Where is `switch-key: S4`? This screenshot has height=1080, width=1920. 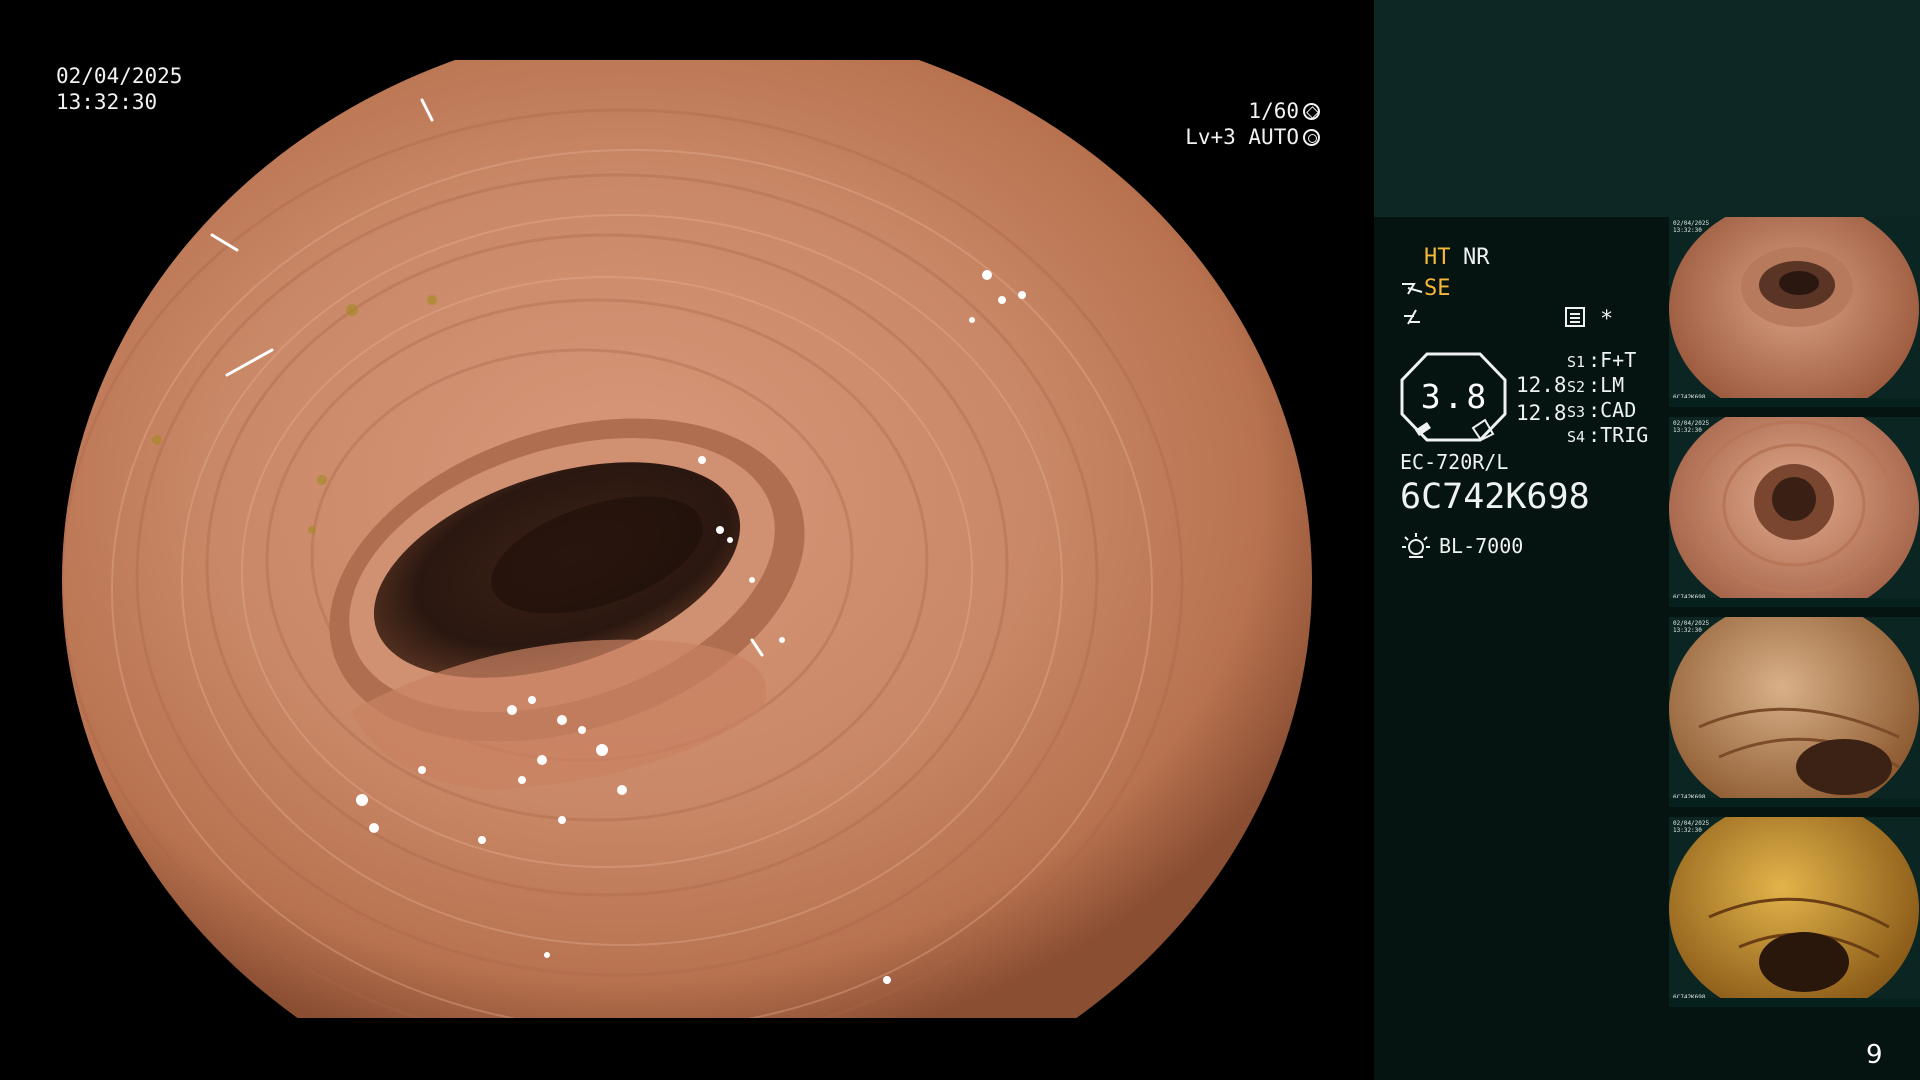 switch-key: S4 is located at coordinates (1576, 437).